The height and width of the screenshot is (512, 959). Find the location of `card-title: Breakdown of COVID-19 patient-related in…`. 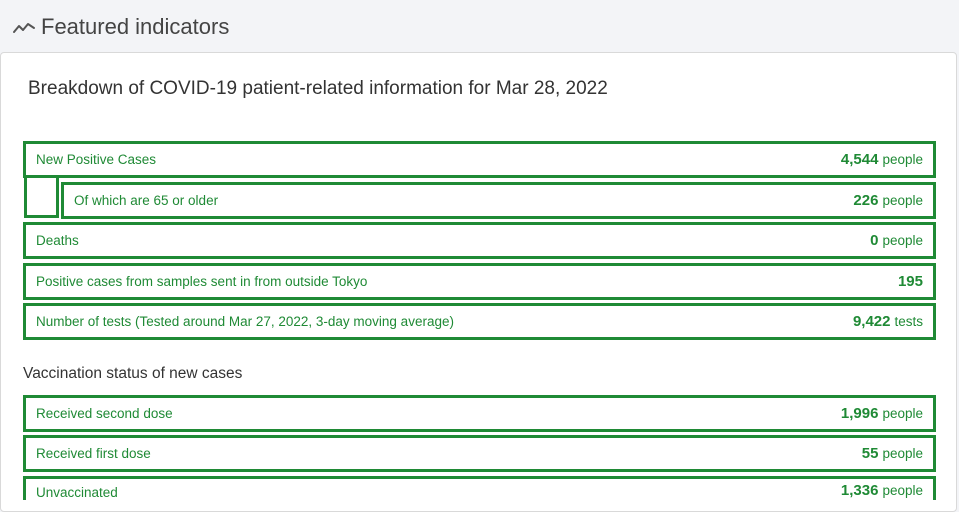

card-title: Breakdown of COVID-19 patient-related in… is located at coordinates (318, 88).